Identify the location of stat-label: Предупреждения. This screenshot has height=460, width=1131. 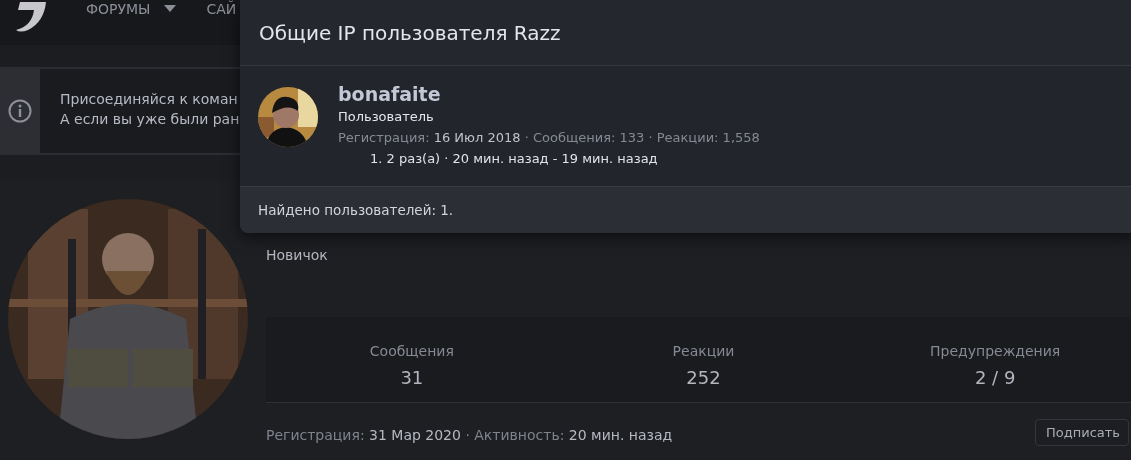
(995, 351).